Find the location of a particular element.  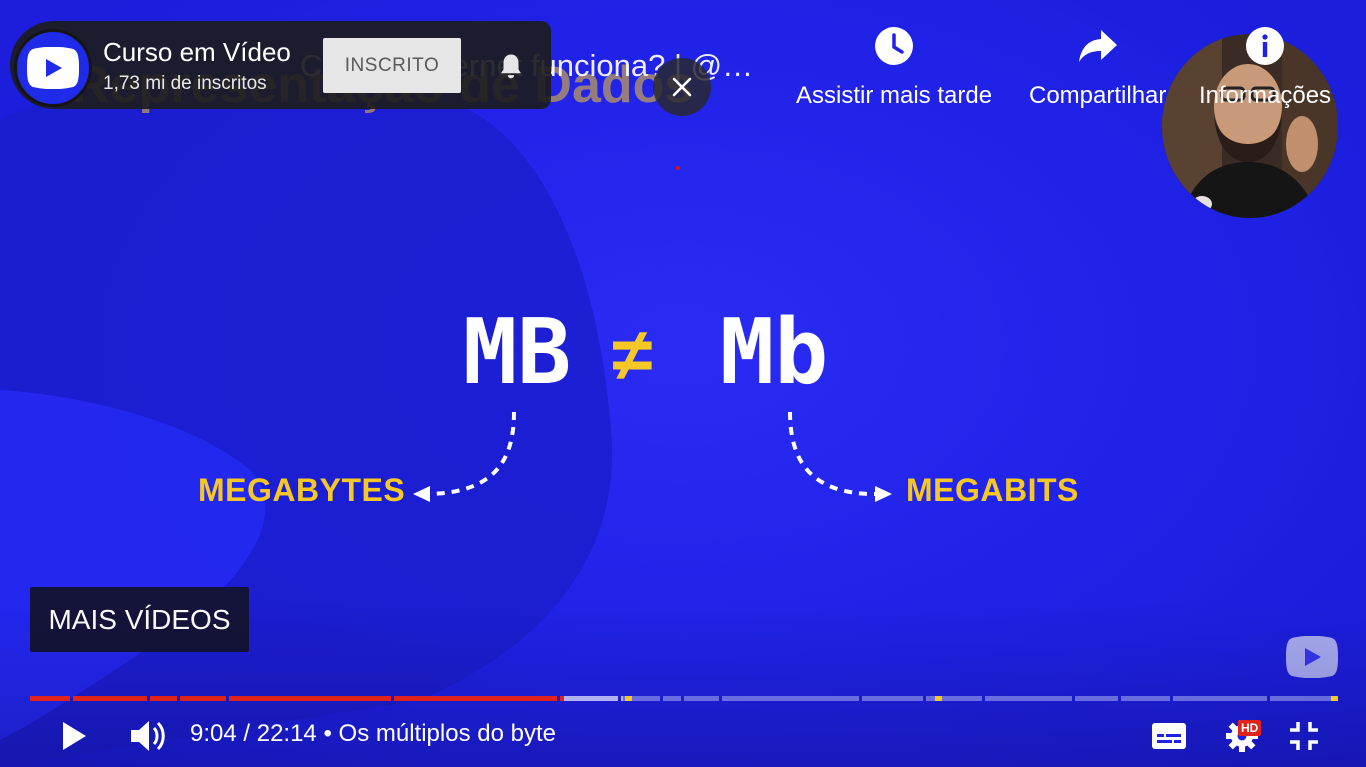

subtitles-icon is located at coordinates (1169, 736).